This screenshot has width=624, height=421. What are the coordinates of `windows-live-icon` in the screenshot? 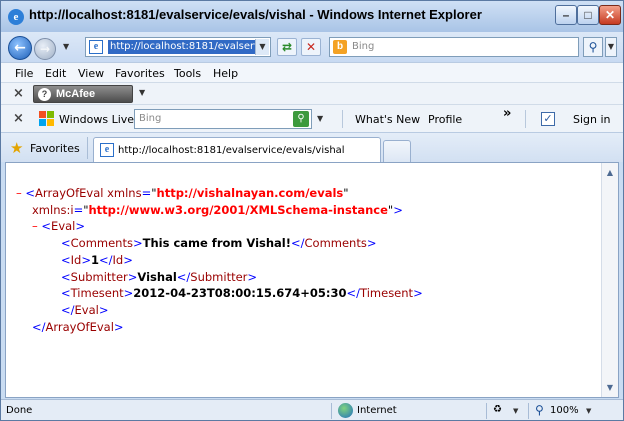 It's located at (47, 119).